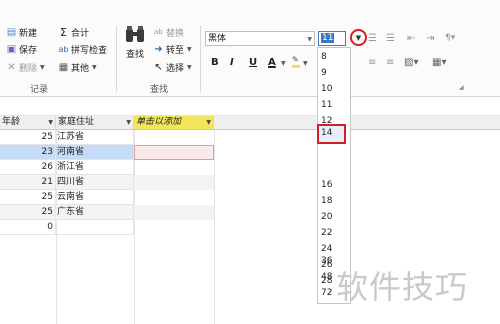  Describe the element at coordinates (250, 197) in the screenshot. I see `table-row: 25 云南省` at that location.